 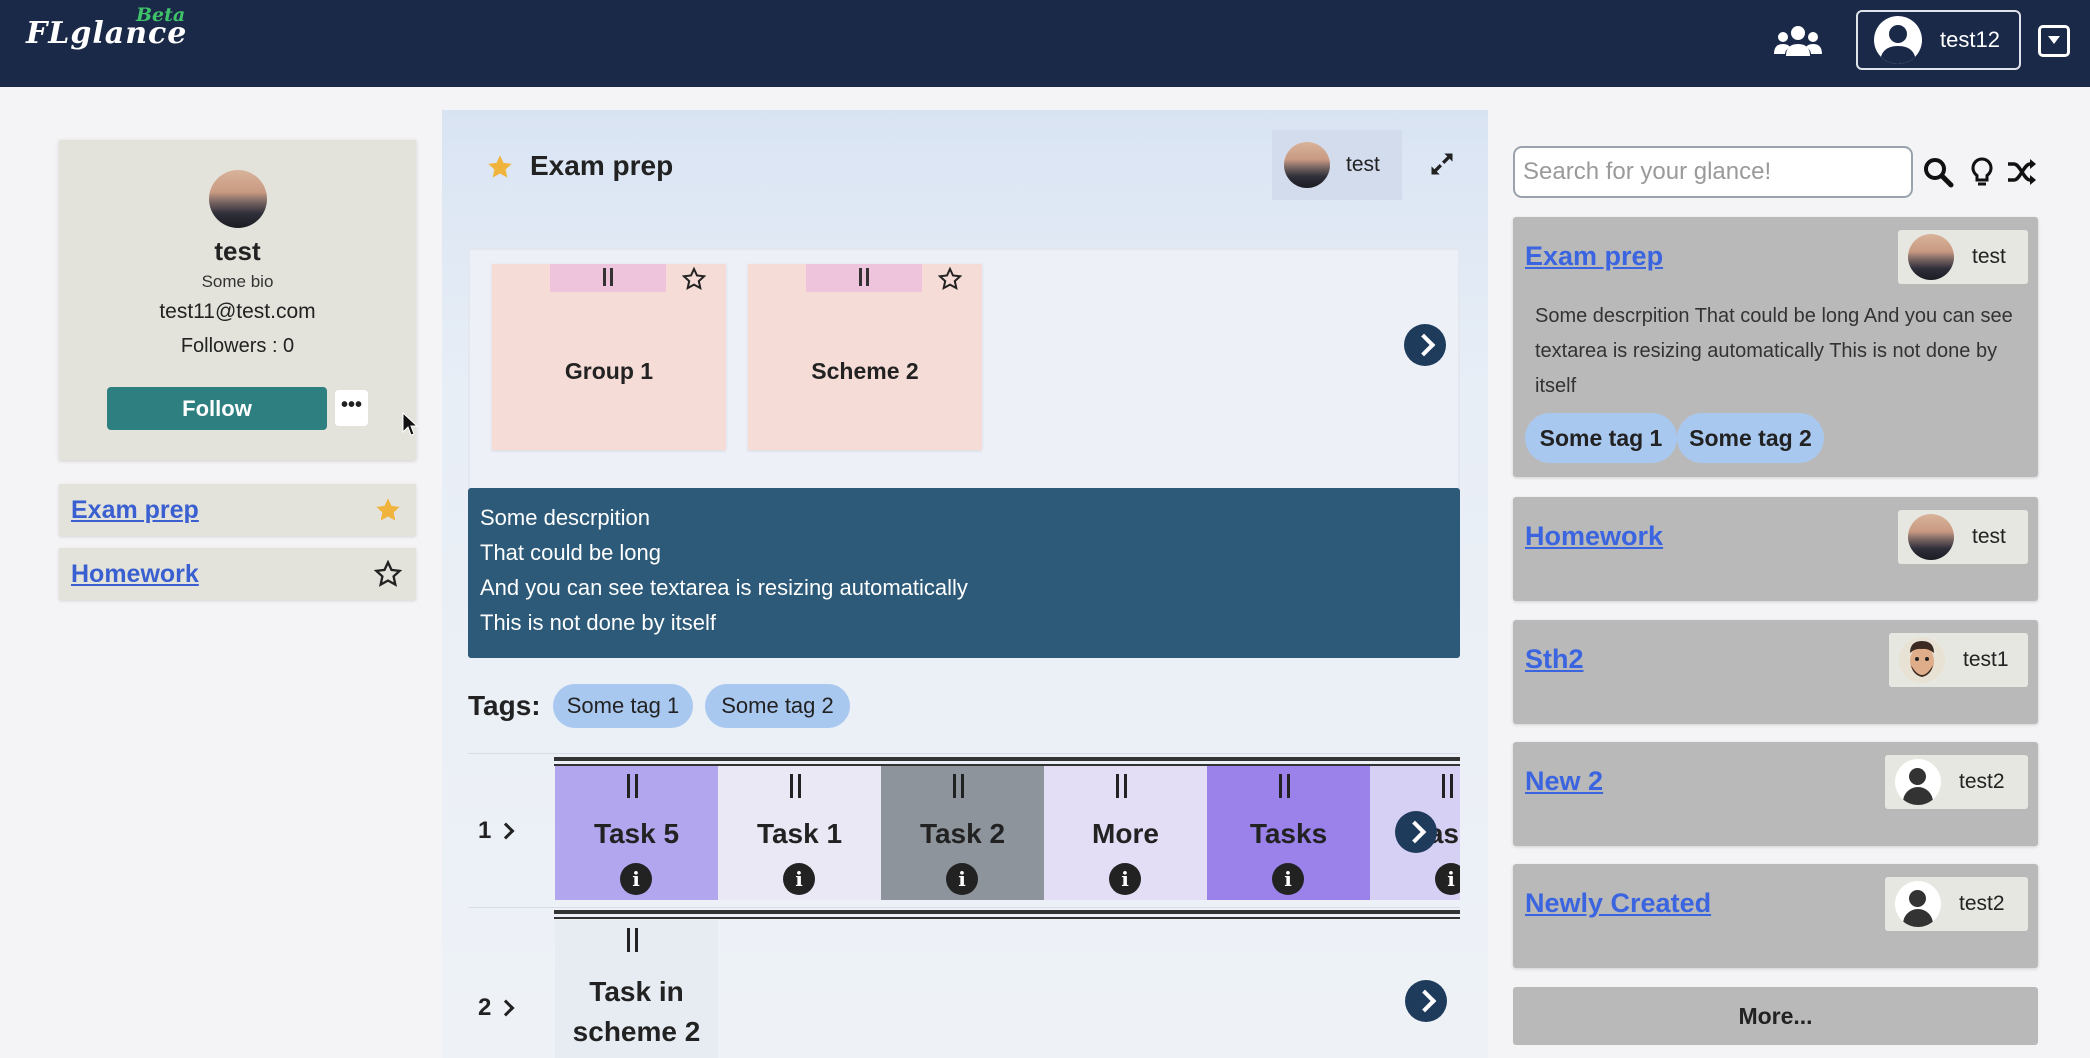 What do you see at coordinates (1713, 172) in the screenshot?
I see `search-input` at bounding box center [1713, 172].